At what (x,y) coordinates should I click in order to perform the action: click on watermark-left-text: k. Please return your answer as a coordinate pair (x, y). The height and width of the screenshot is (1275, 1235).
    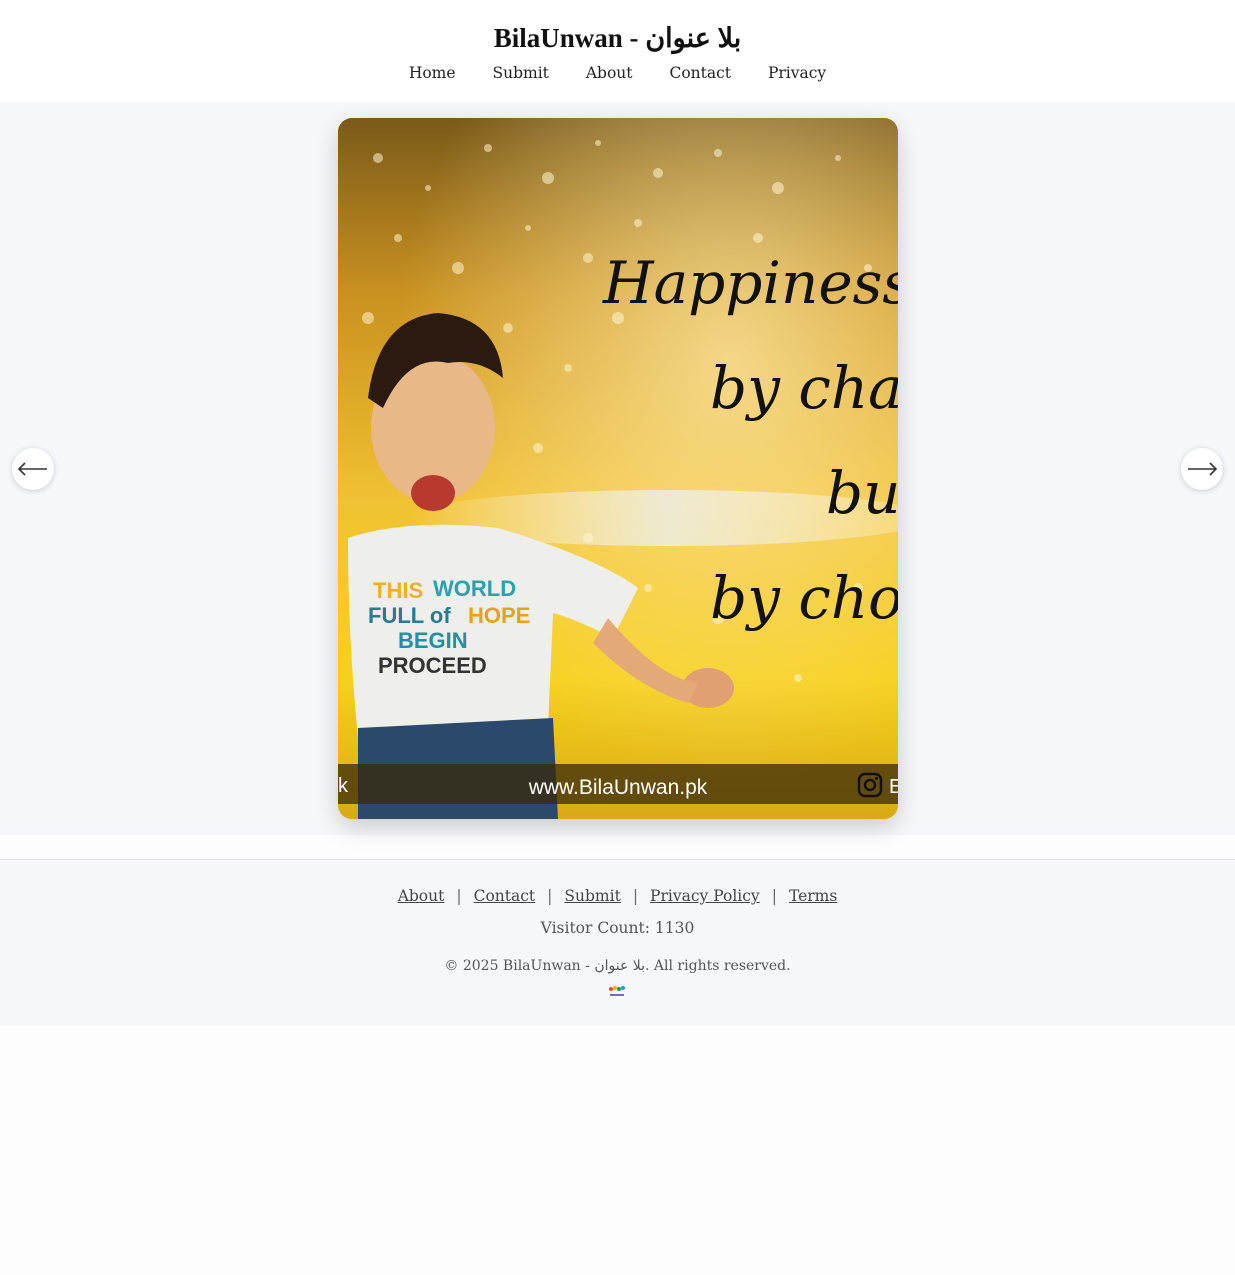
    Looking at the image, I should click on (343, 786).